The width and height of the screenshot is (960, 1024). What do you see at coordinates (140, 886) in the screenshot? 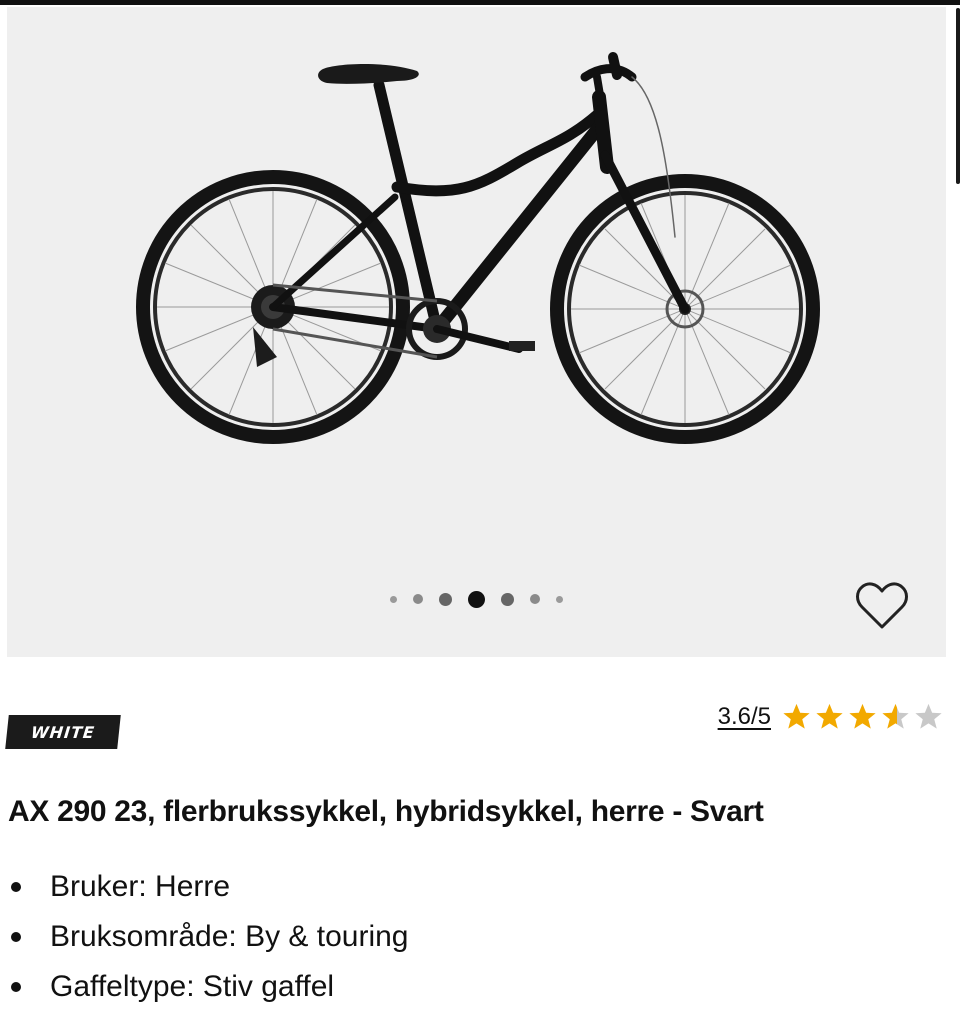
I see `spec-text: Bruker: Herre` at bounding box center [140, 886].